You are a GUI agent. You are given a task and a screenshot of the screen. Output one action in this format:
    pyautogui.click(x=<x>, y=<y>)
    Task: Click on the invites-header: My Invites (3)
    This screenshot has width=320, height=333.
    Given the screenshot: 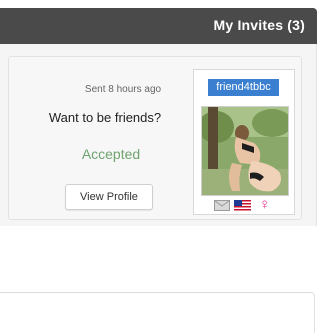 What is the action you would take?
    pyautogui.click(x=158, y=26)
    